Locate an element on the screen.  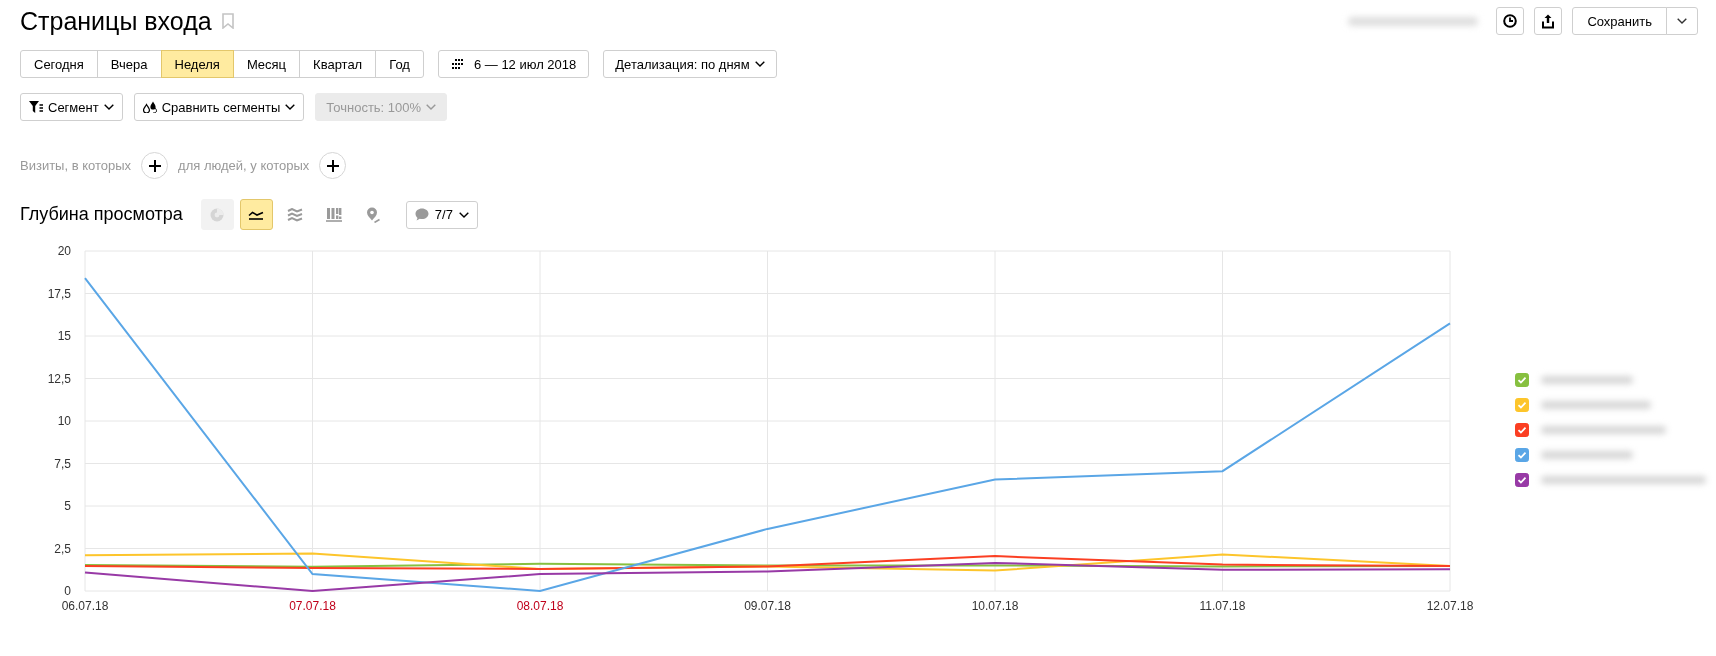
share-icon is located at coordinates (1548, 21).